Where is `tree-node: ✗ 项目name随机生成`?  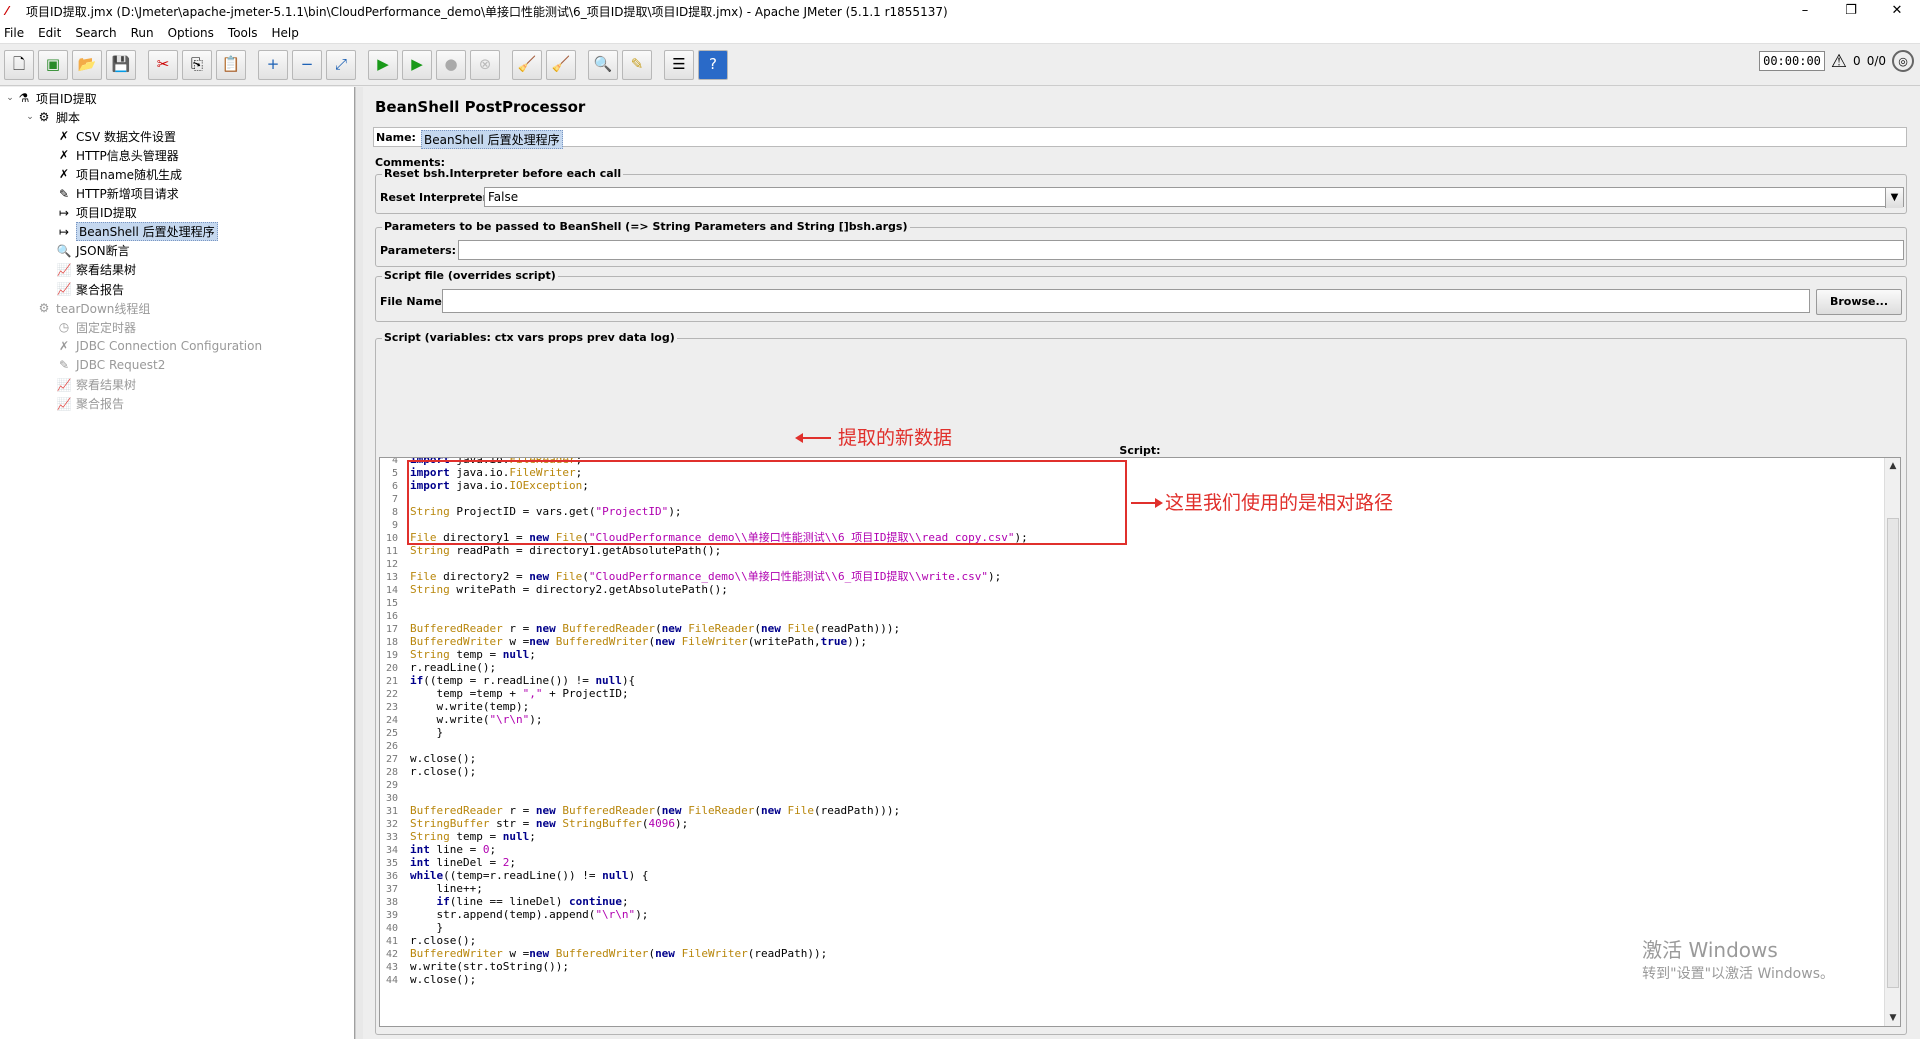 tree-node: ✗ 项目name随机生成 is located at coordinates (113, 174).